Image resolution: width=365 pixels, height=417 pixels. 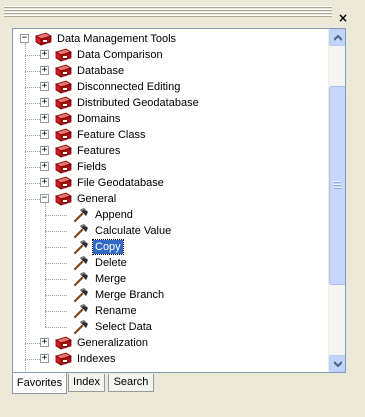 I want to click on tool-item: Delete, so click(x=101, y=263).